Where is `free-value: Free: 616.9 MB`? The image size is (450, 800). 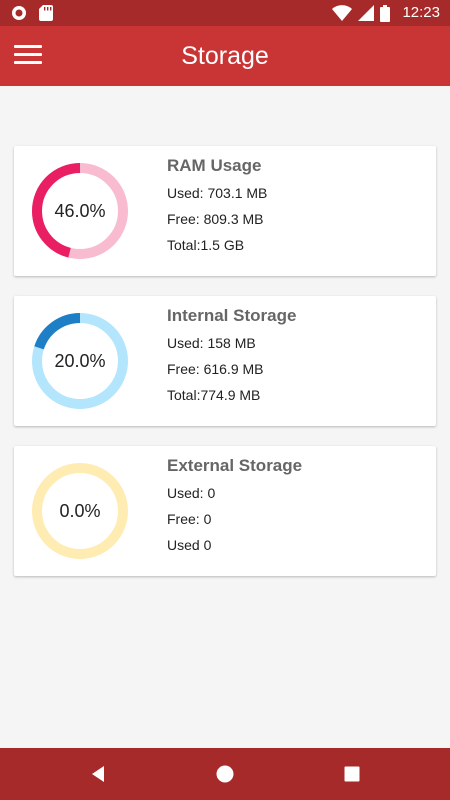 free-value: Free: 616.9 MB is located at coordinates (215, 369).